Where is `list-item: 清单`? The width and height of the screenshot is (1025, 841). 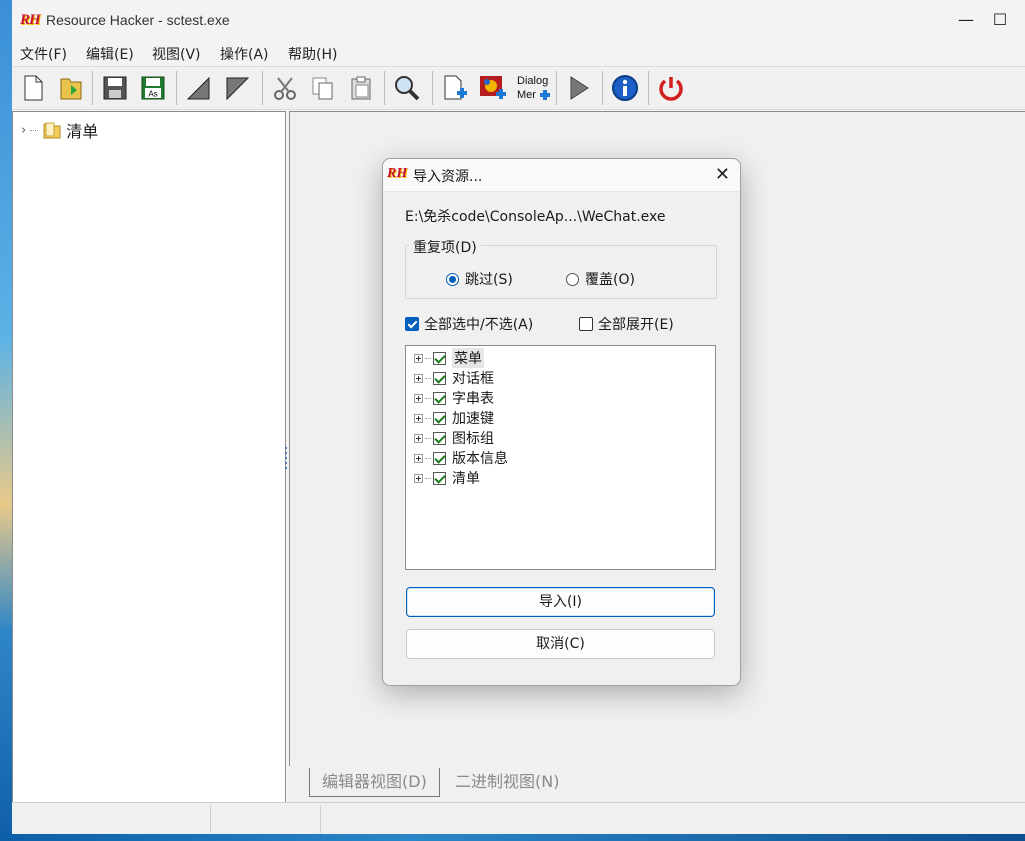 list-item: 清单 is located at coordinates (447, 478).